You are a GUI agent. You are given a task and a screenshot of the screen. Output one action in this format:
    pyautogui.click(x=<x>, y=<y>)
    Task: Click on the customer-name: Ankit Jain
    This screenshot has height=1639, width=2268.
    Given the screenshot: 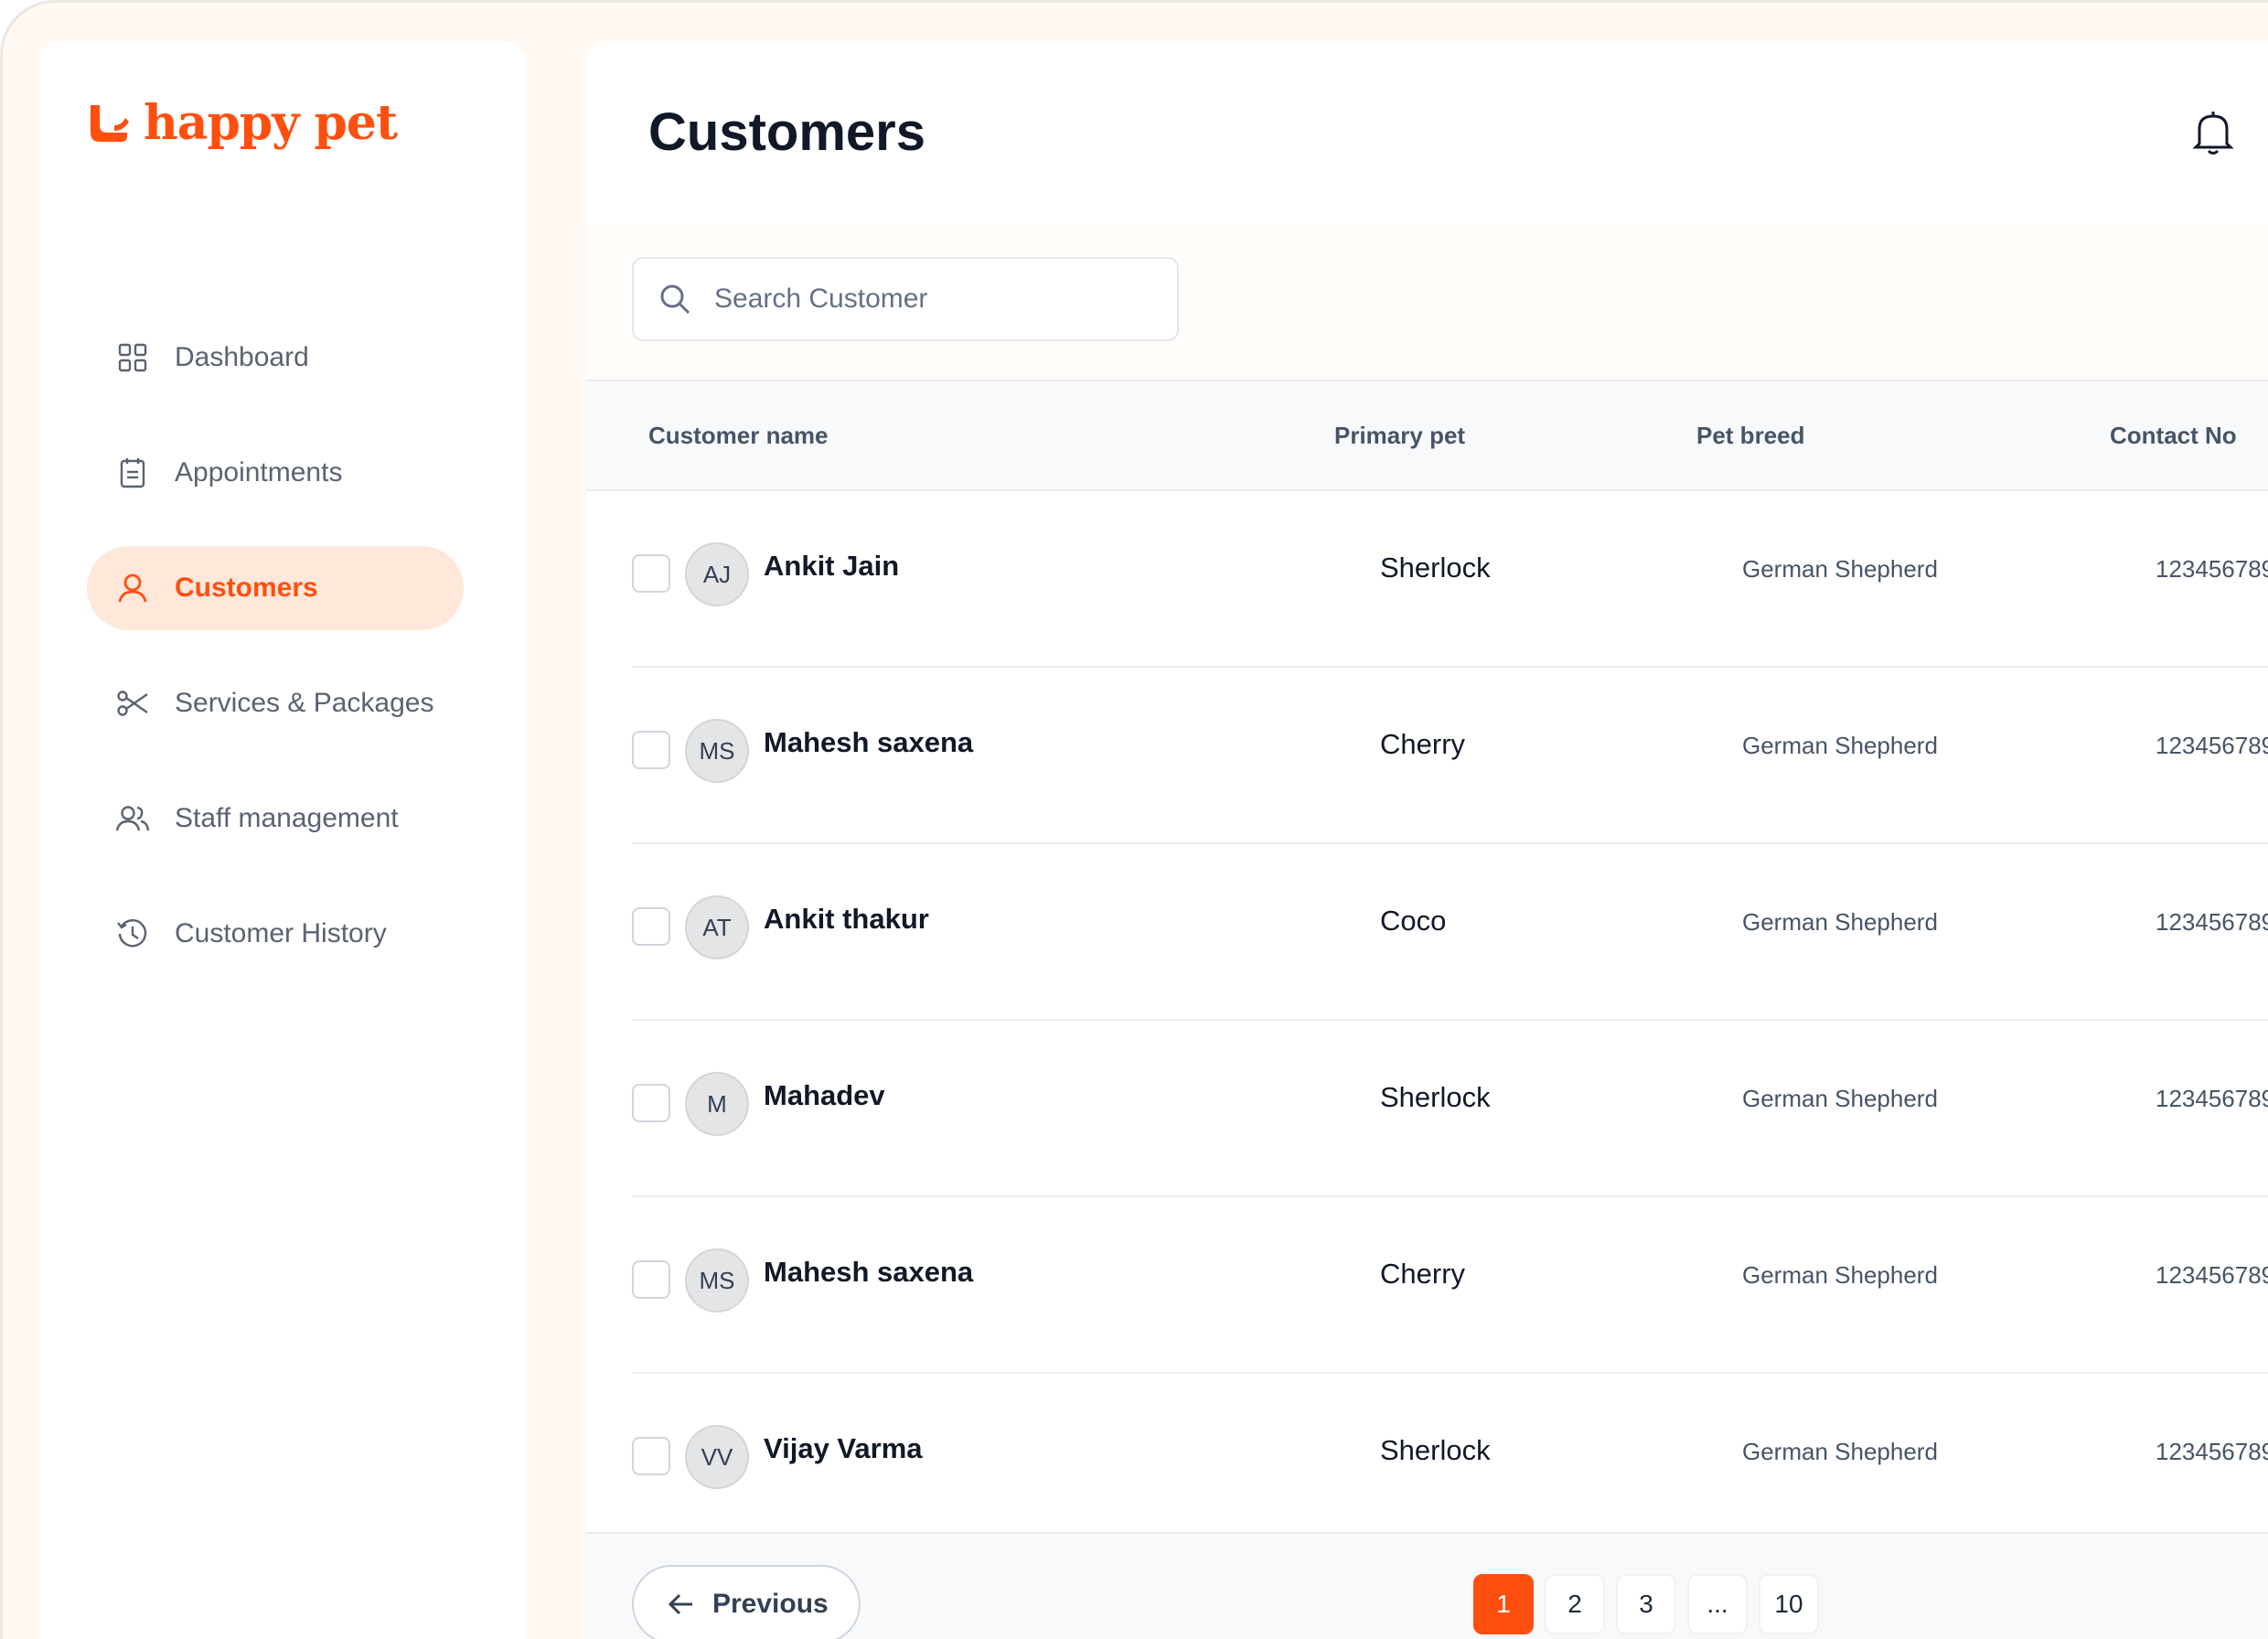 What is the action you would take?
    pyautogui.click(x=831, y=566)
    